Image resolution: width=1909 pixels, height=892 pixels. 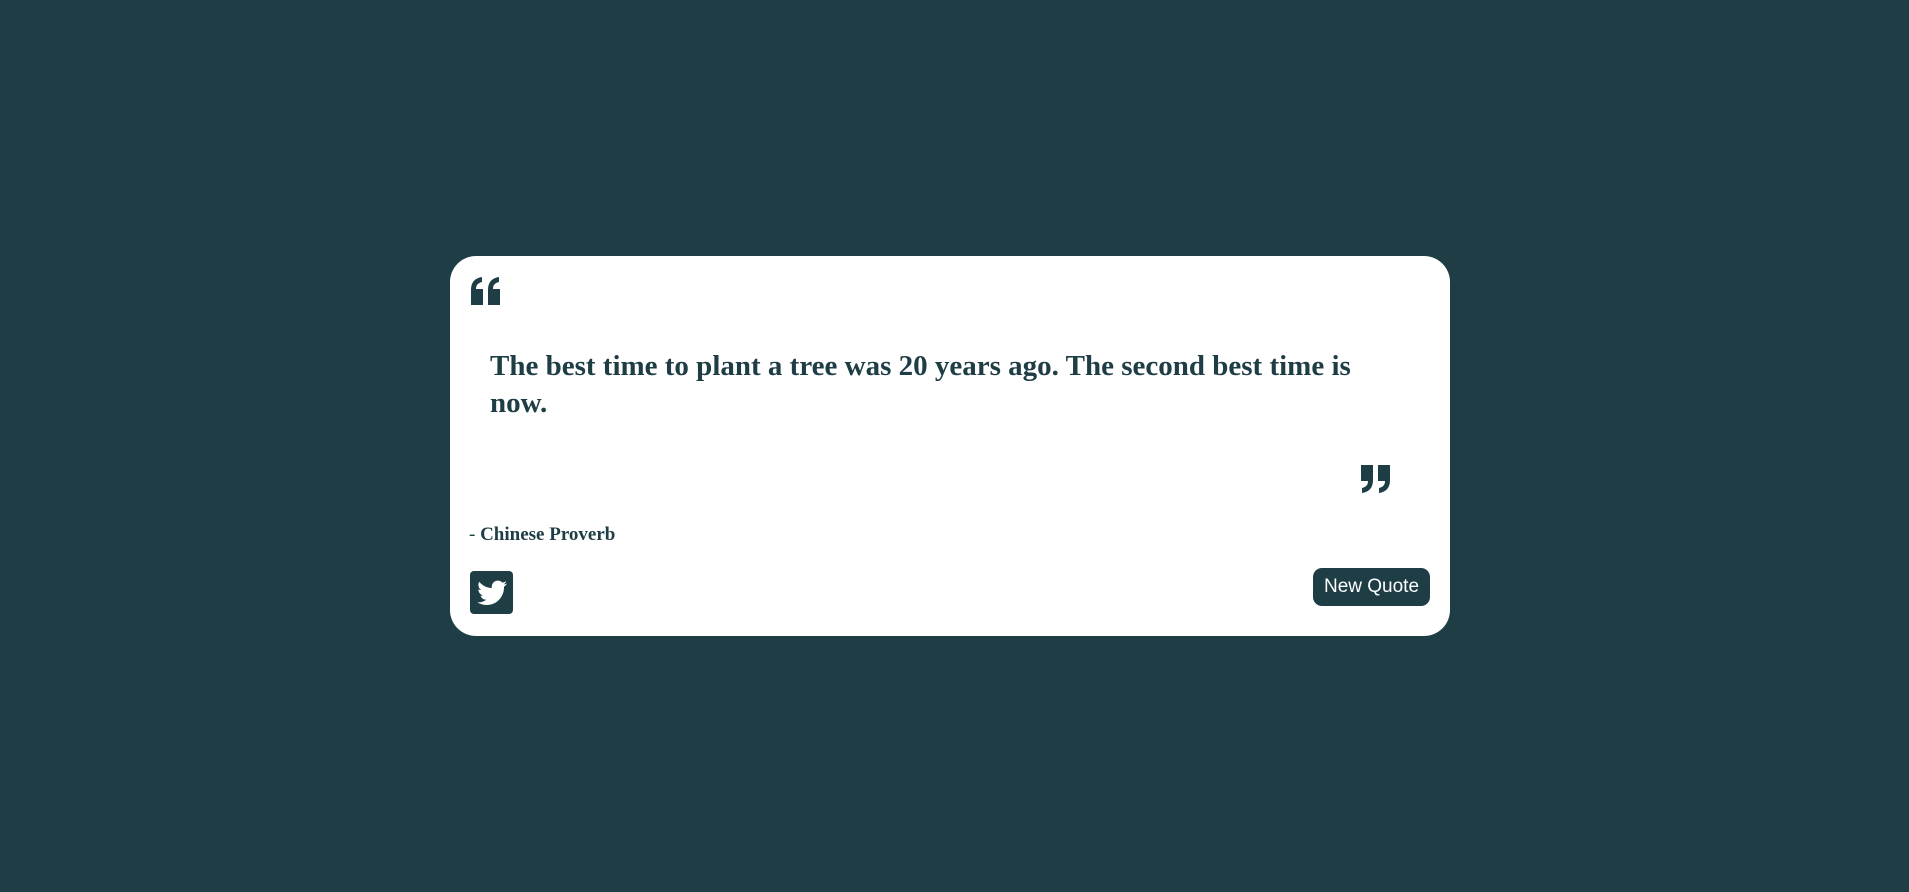 I want to click on tweet-button, so click(x=491, y=592).